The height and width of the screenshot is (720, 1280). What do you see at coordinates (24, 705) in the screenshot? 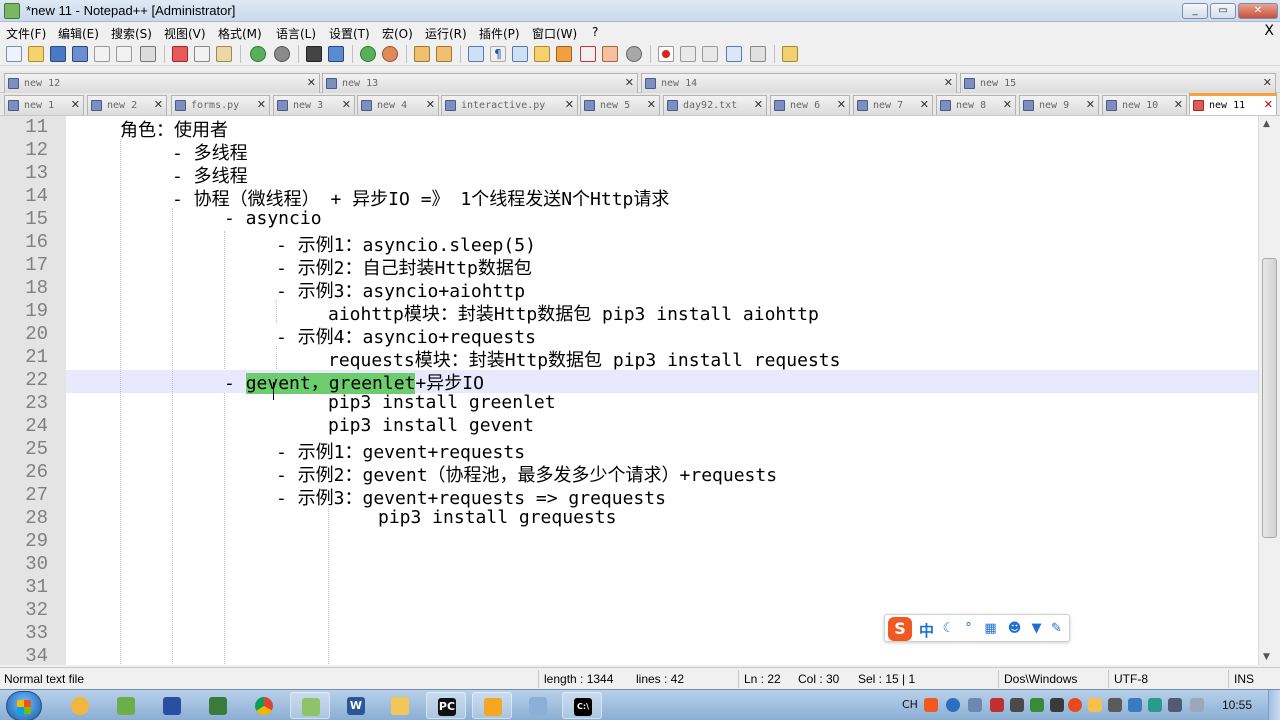
I see `start-button` at bounding box center [24, 705].